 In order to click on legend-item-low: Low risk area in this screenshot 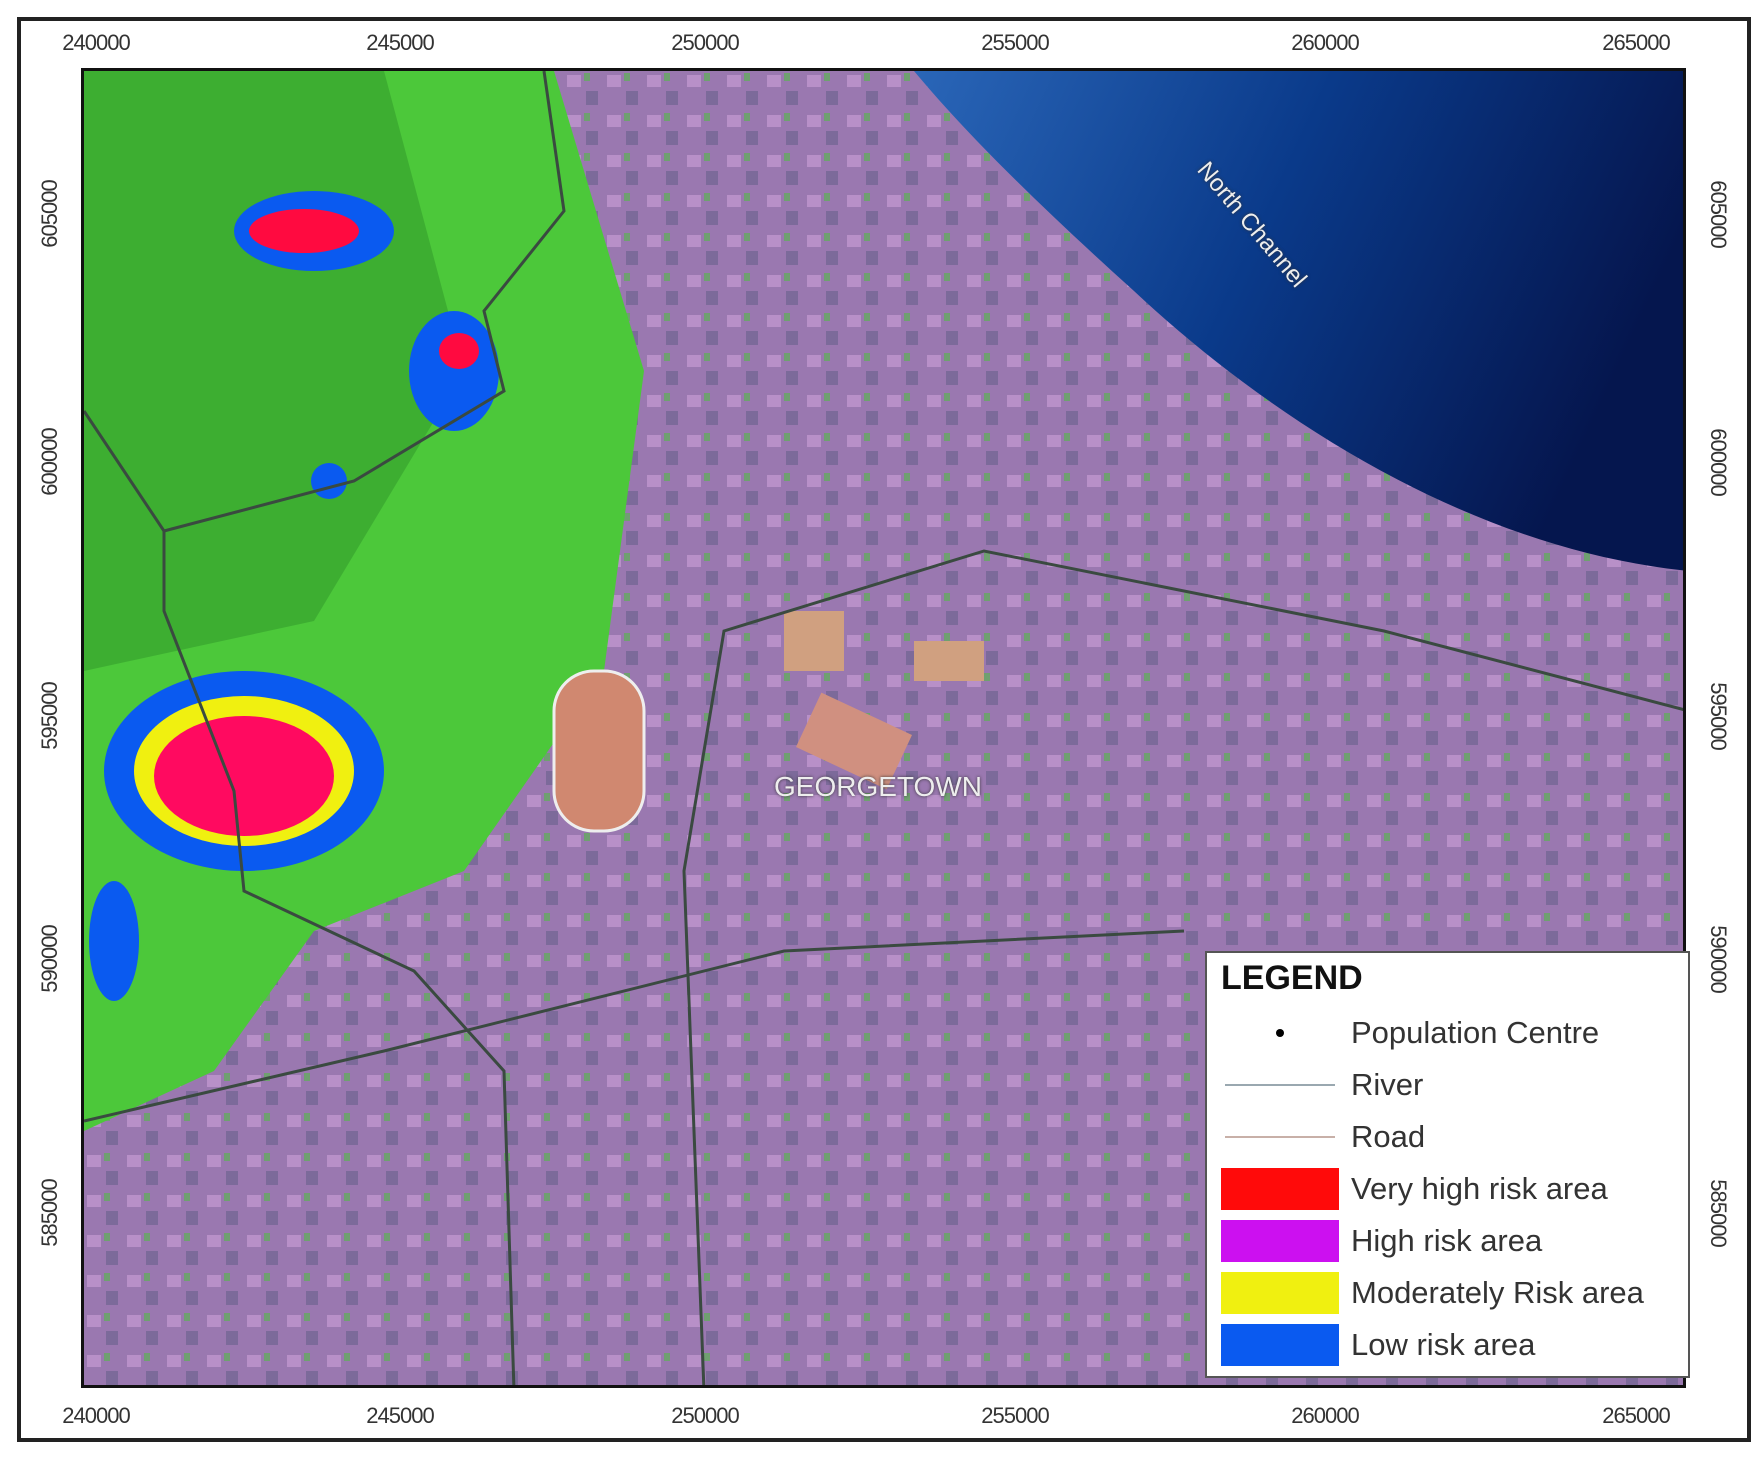, I will do `click(1378, 1345)`.